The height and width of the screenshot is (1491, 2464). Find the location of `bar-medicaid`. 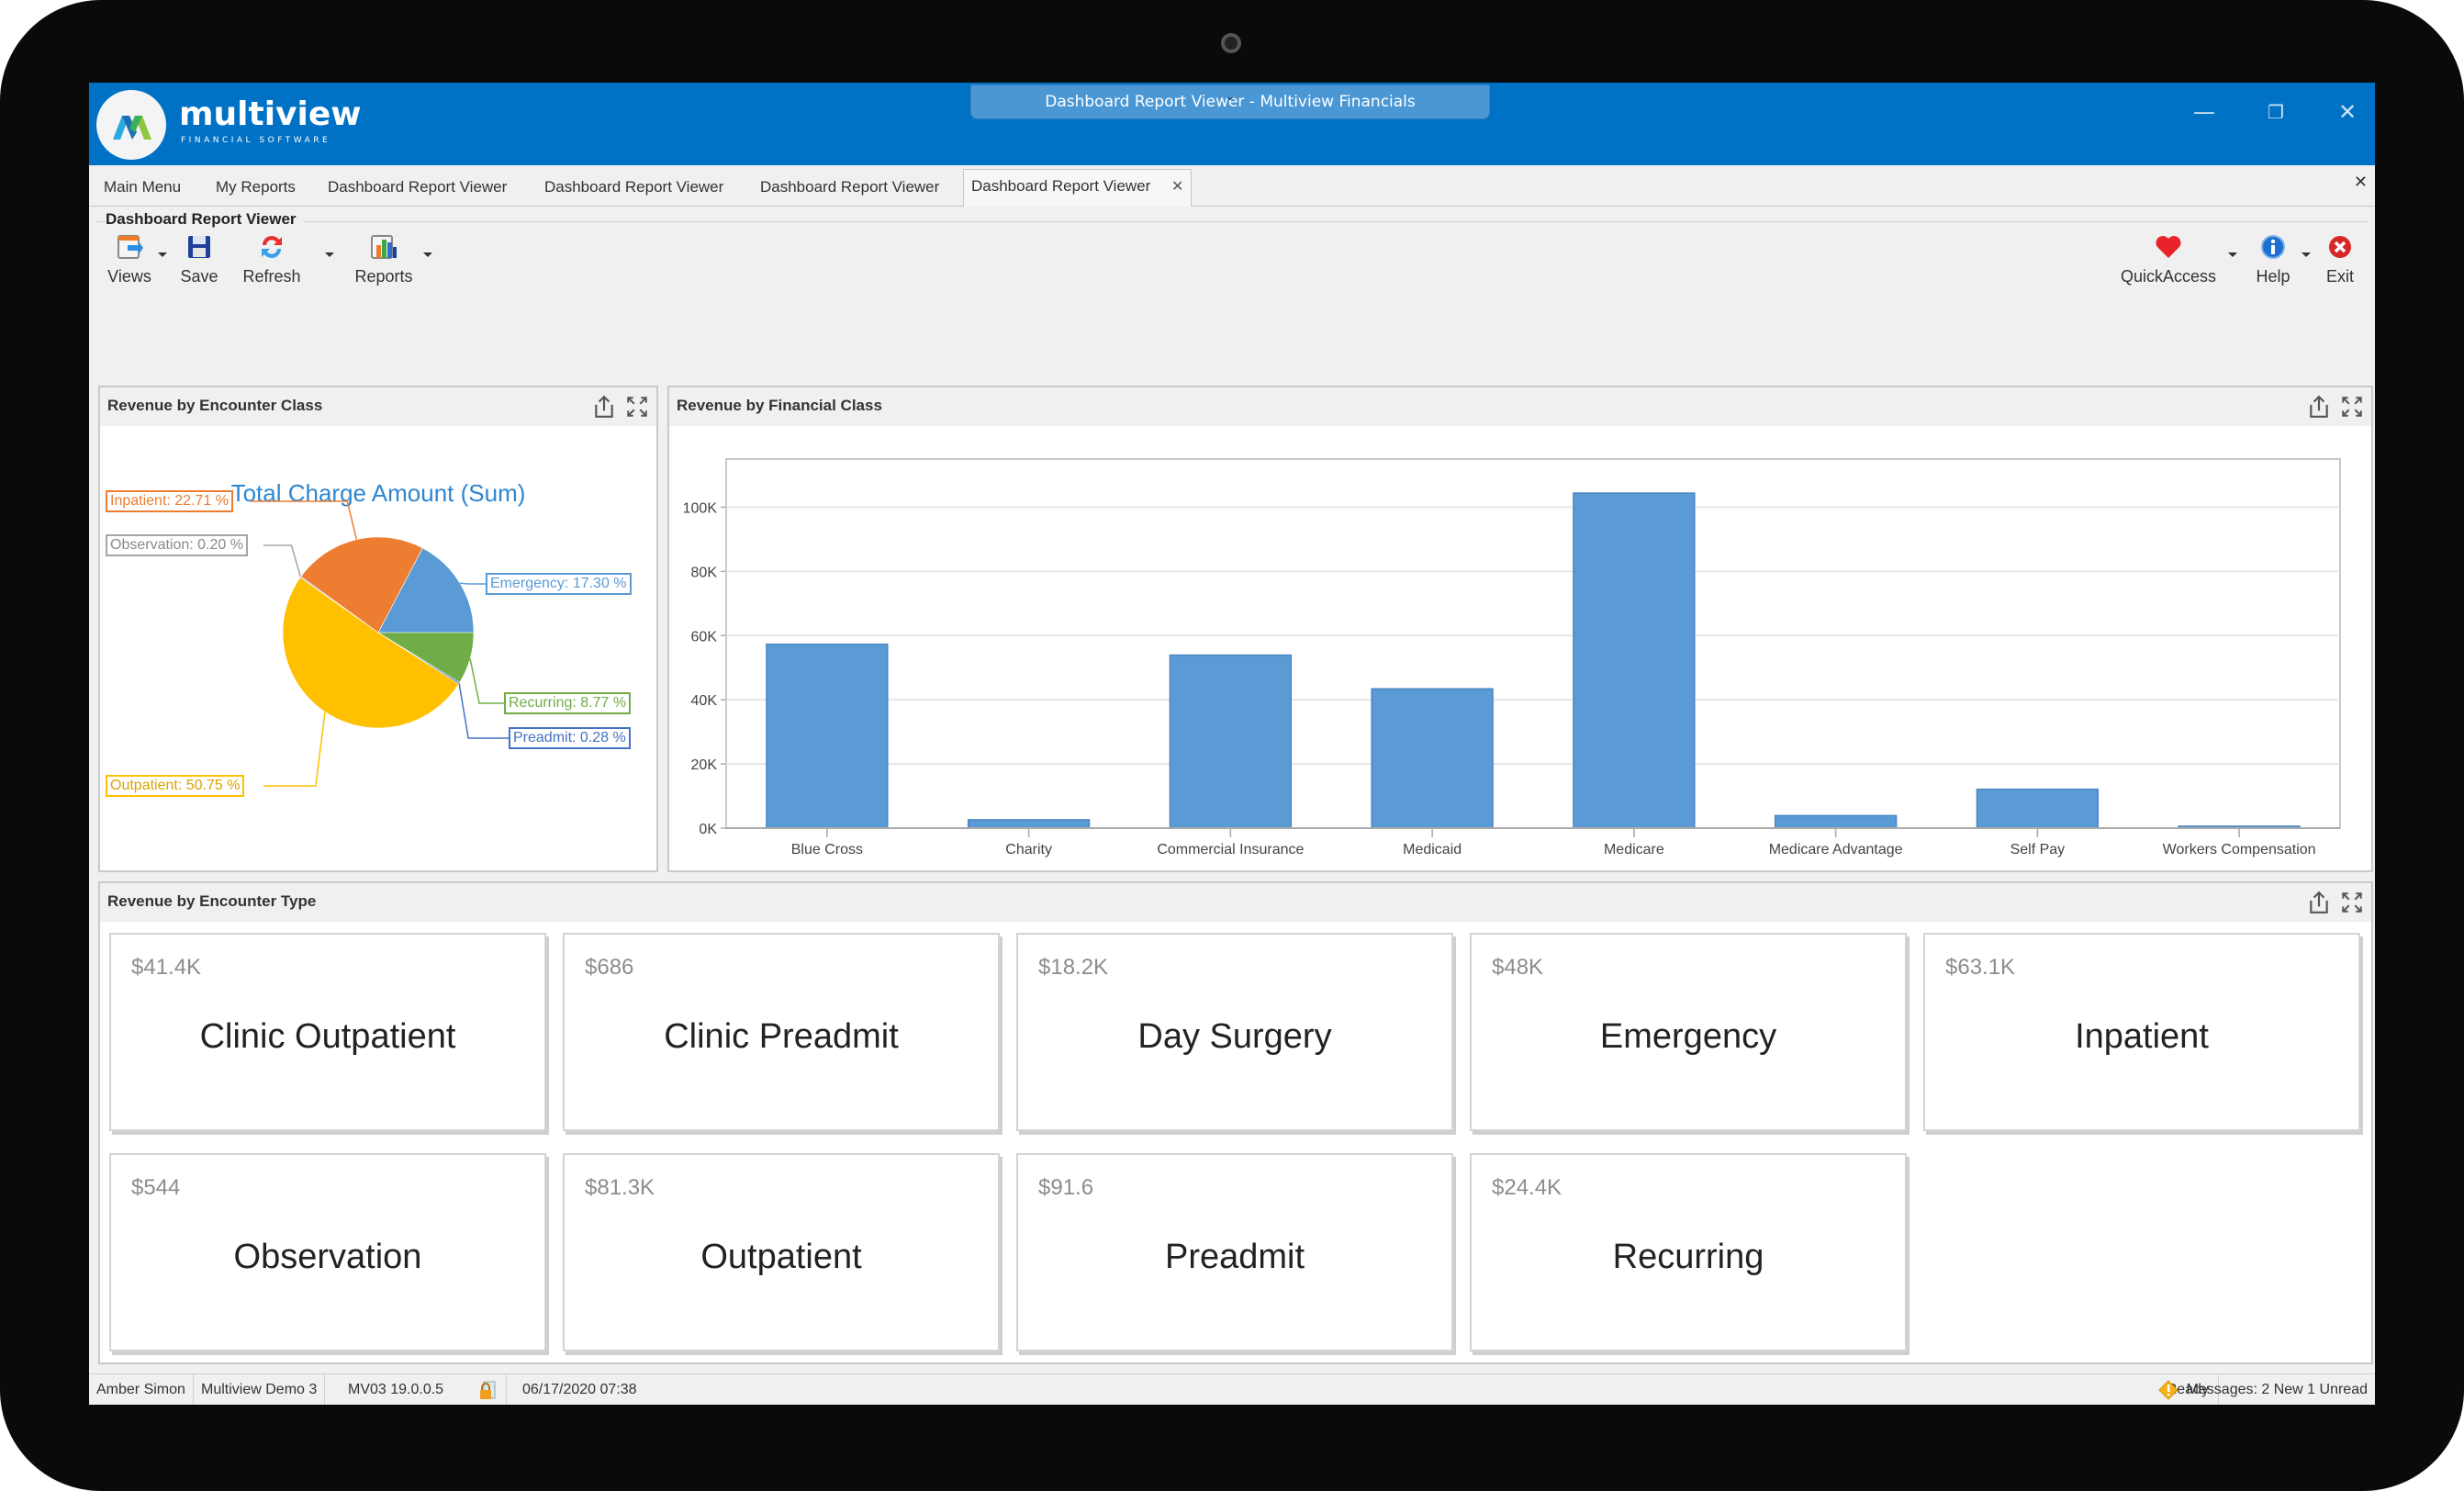

bar-medicaid is located at coordinates (1432, 758).